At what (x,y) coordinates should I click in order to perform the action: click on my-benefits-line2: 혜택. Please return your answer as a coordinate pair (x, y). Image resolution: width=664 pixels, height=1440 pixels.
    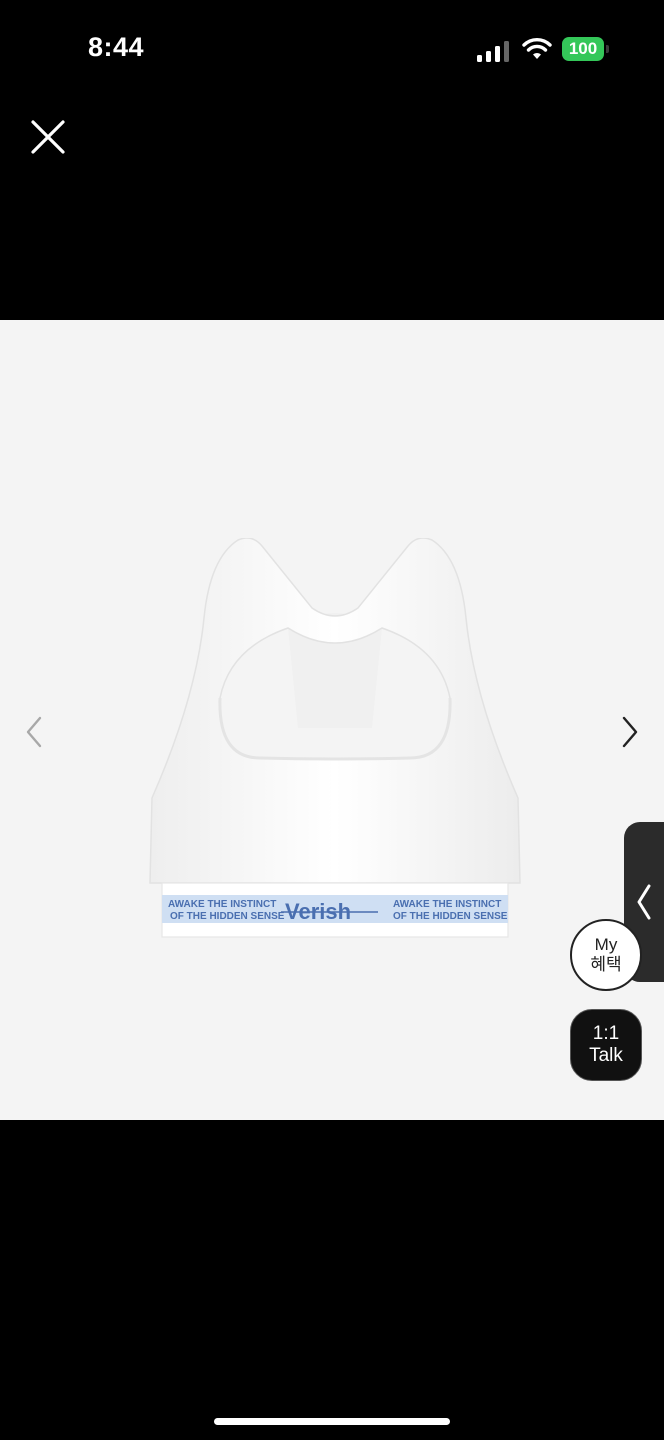
    Looking at the image, I should click on (606, 964).